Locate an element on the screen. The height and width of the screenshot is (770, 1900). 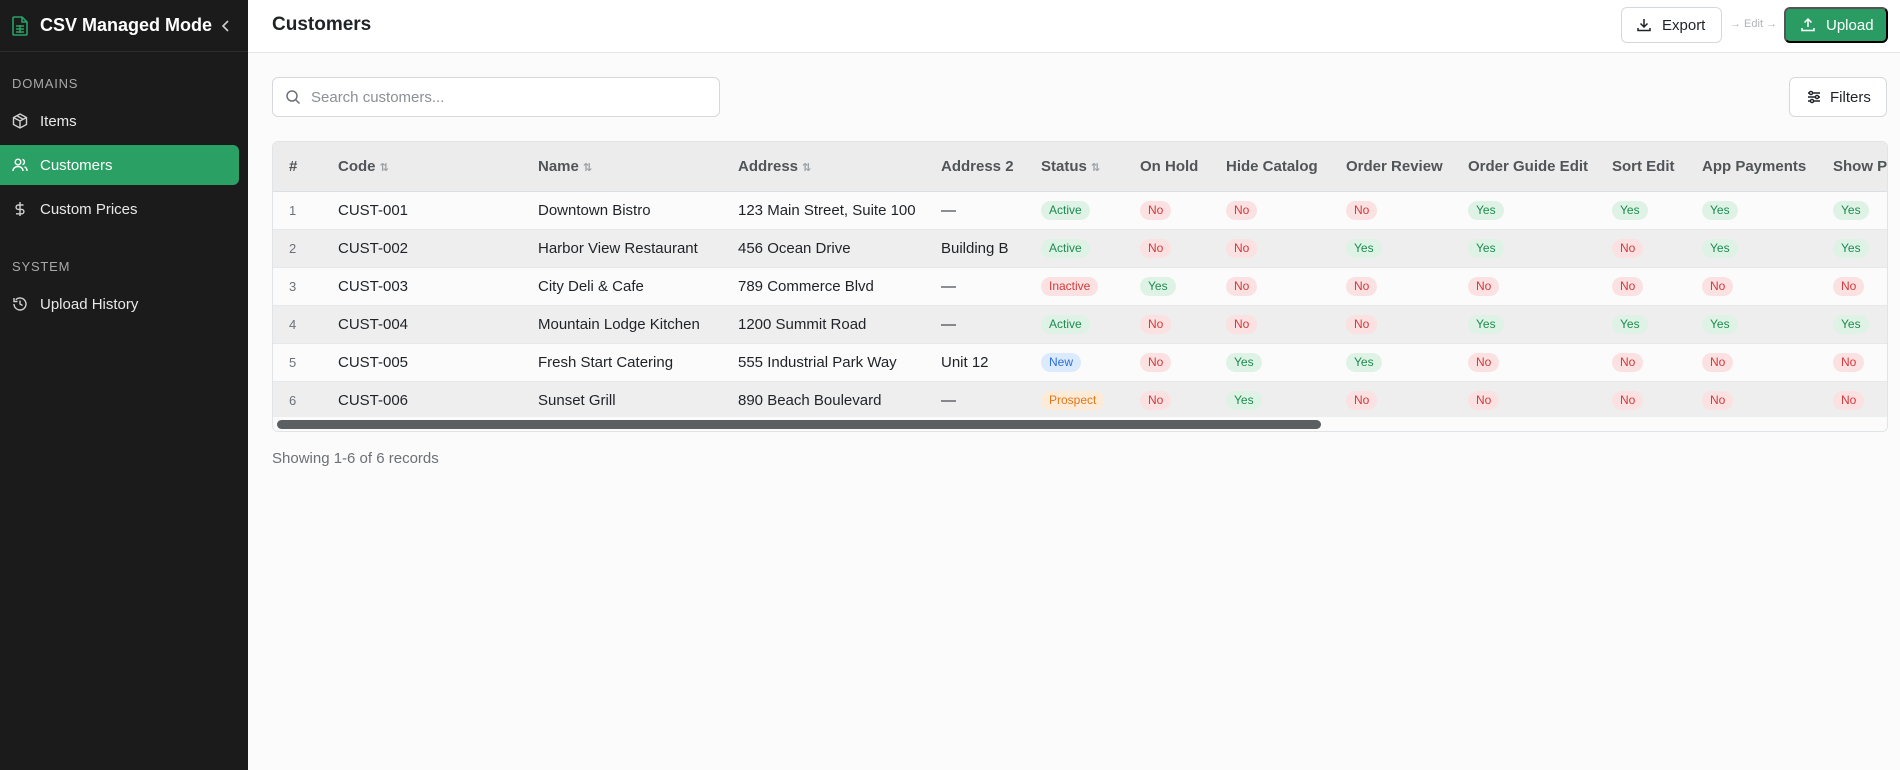
dollar-icon is located at coordinates (20, 209).